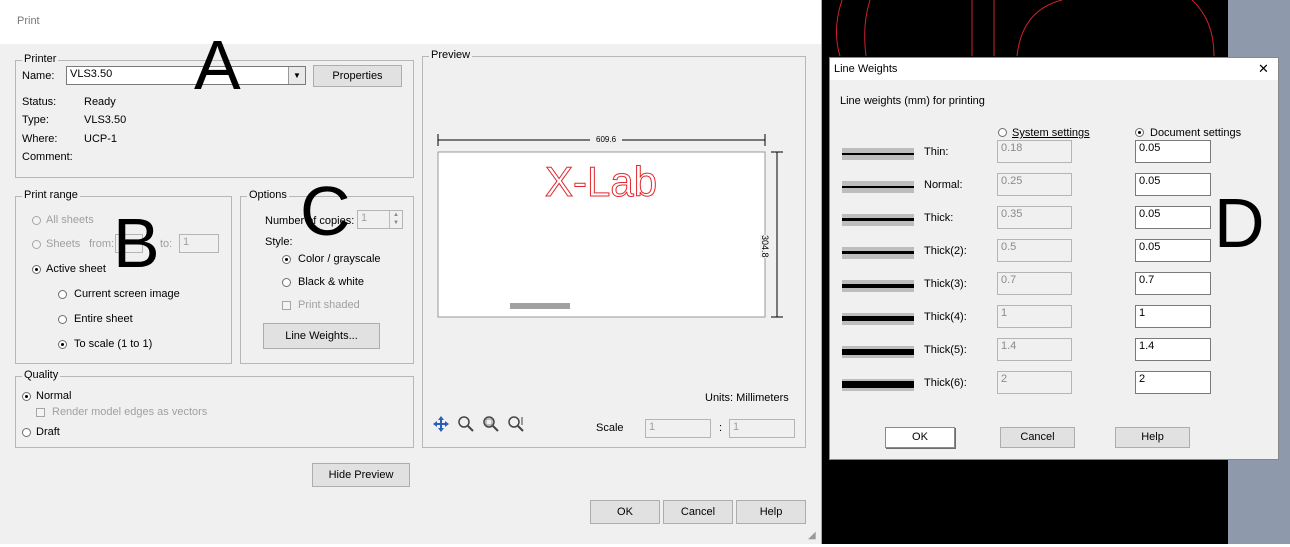 This screenshot has width=1290, height=547. What do you see at coordinates (130, 412) in the screenshot?
I see `render-edges-label: Render model edges as vectors` at bounding box center [130, 412].